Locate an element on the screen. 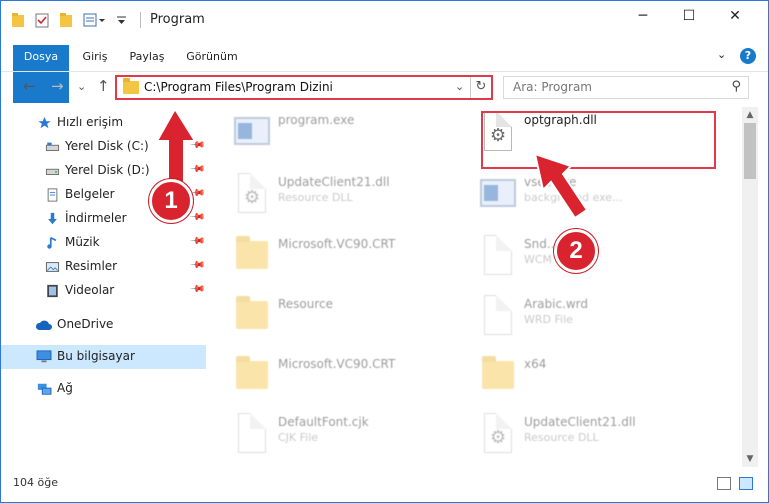 Image resolution: width=769 pixels, height=503 pixels. back-button: ← is located at coordinates (29, 86).